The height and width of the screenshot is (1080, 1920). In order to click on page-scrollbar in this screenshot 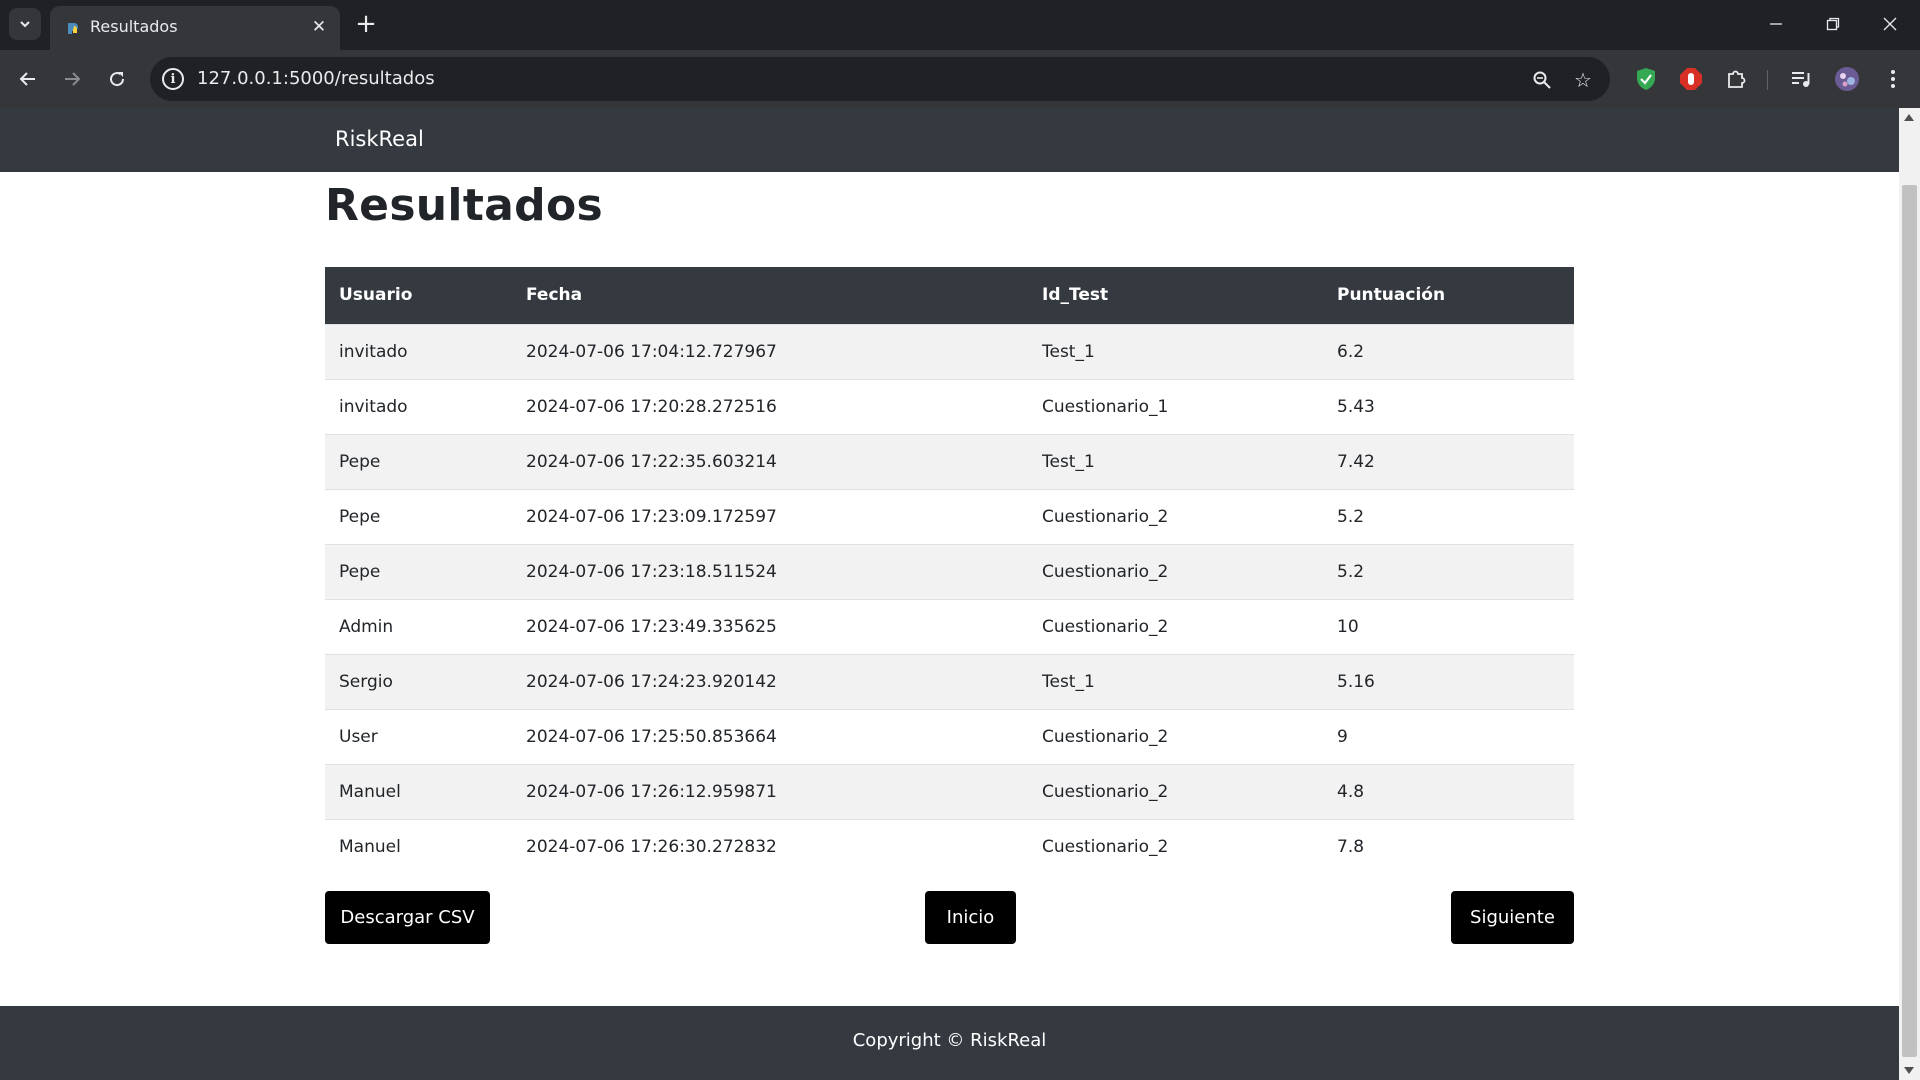, I will do `click(1909, 594)`.